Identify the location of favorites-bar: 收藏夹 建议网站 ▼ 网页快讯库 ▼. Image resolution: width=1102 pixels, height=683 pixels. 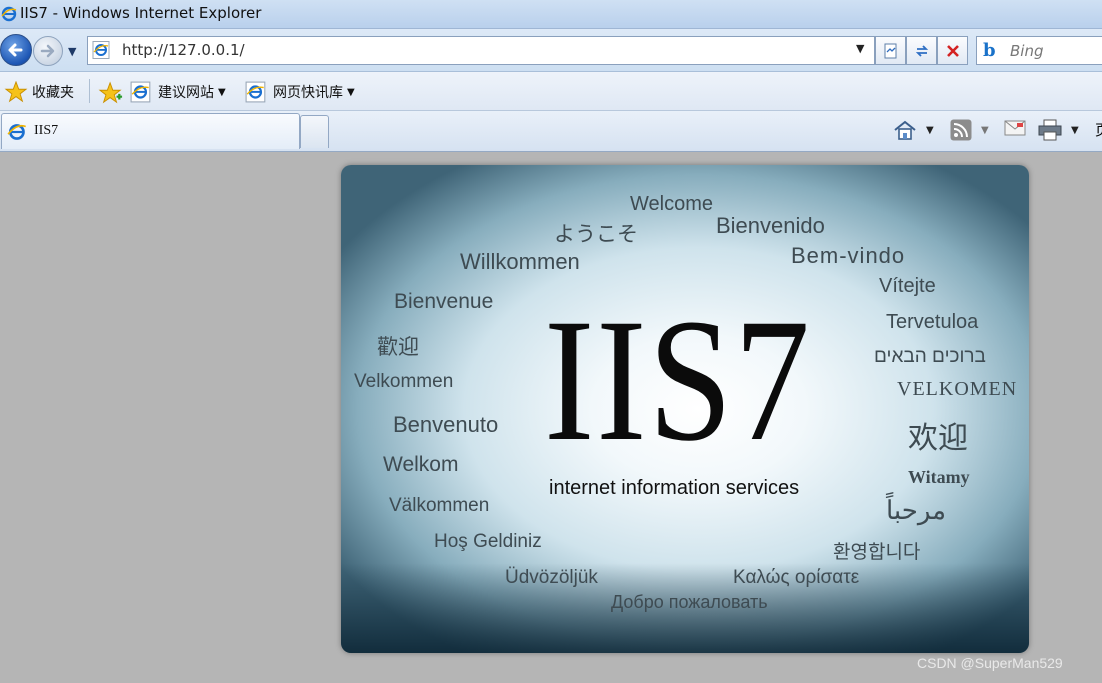
(551, 91).